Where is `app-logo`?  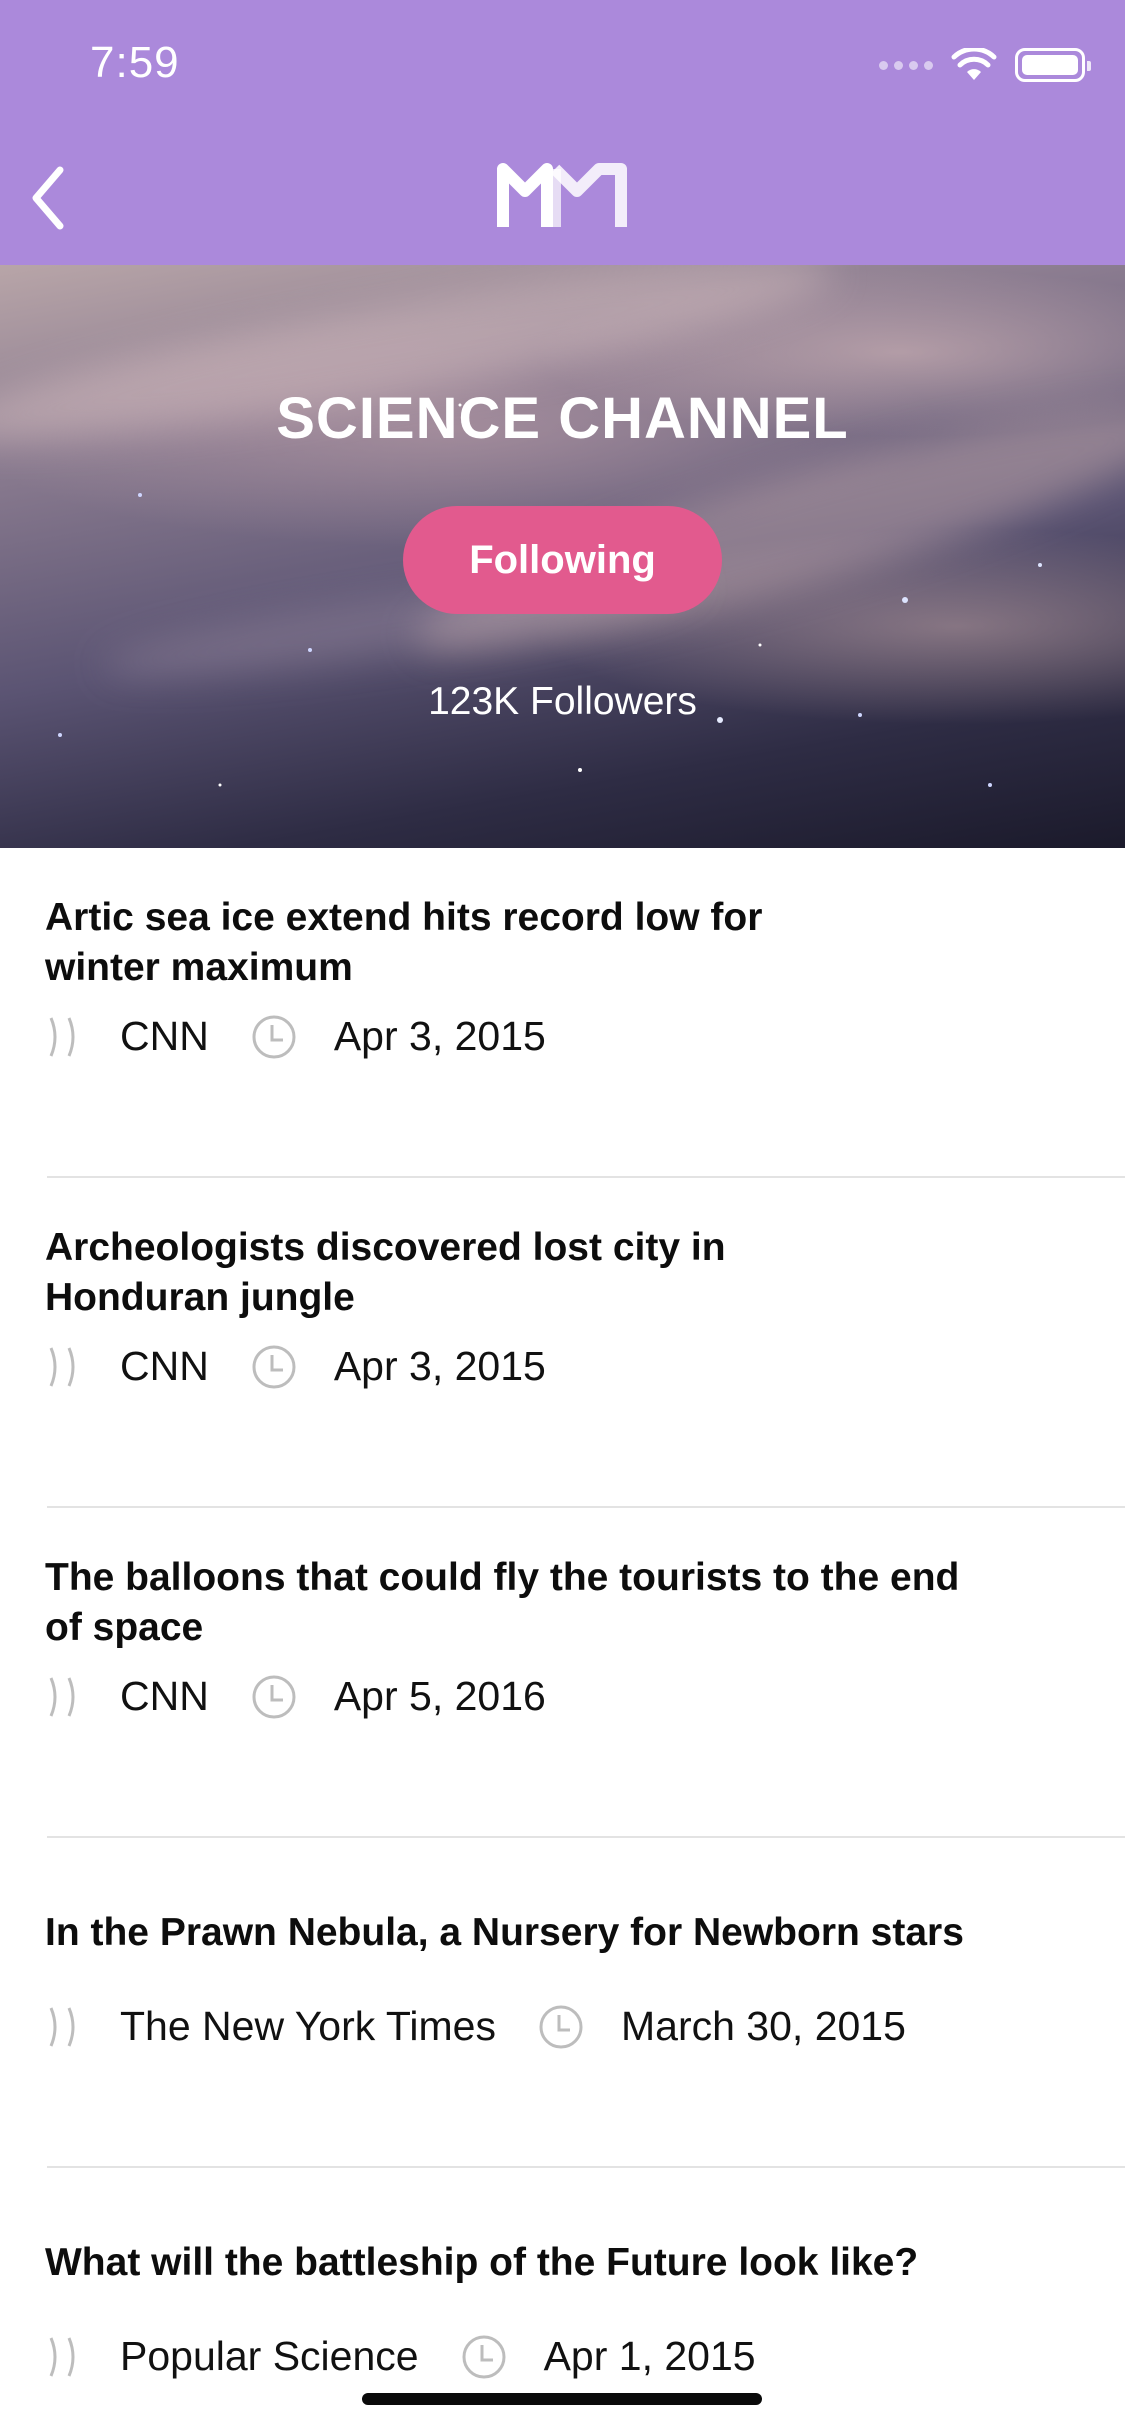
app-logo is located at coordinates (562, 195).